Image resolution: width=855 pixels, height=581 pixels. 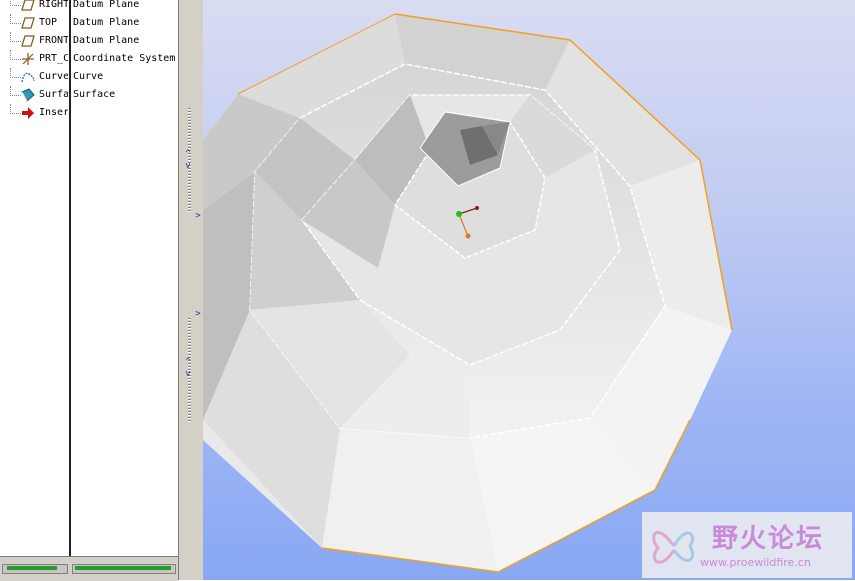 I want to click on watermark-url: www.proewildfire.cn, so click(x=755, y=562).